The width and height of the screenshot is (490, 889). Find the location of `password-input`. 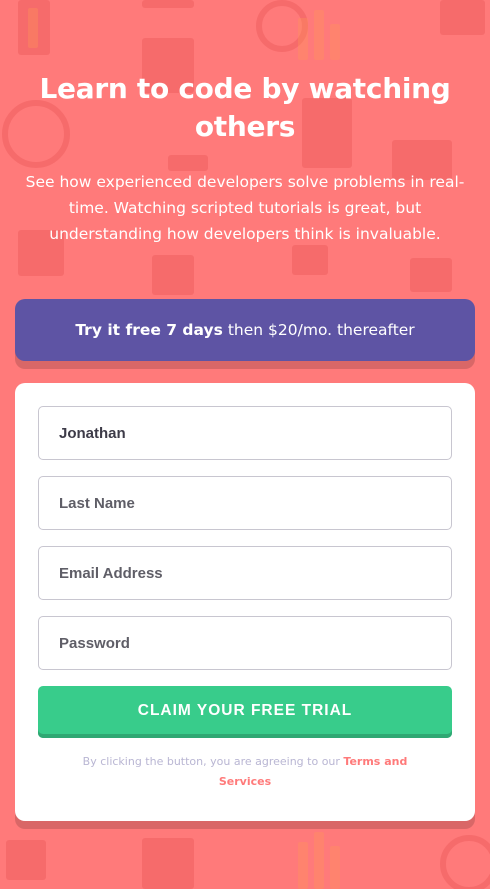

password-input is located at coordinates (245, 643).